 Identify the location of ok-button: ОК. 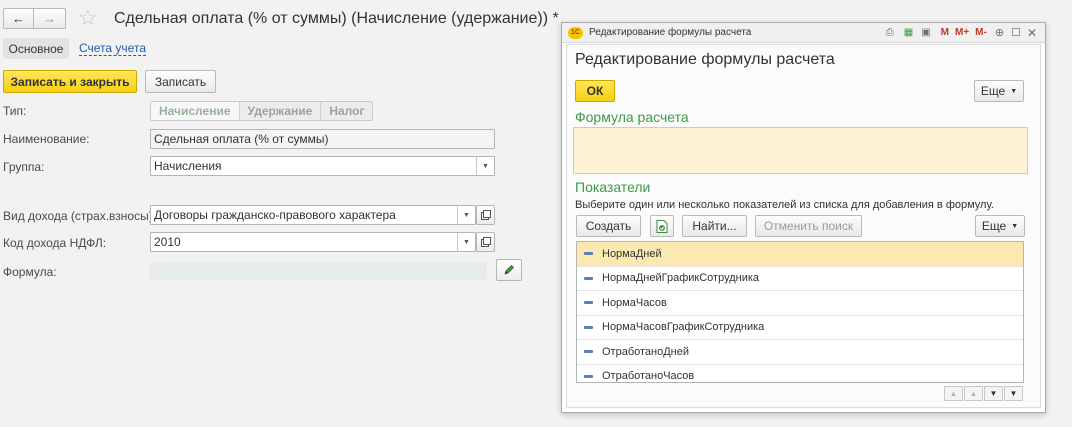
(595, 91).